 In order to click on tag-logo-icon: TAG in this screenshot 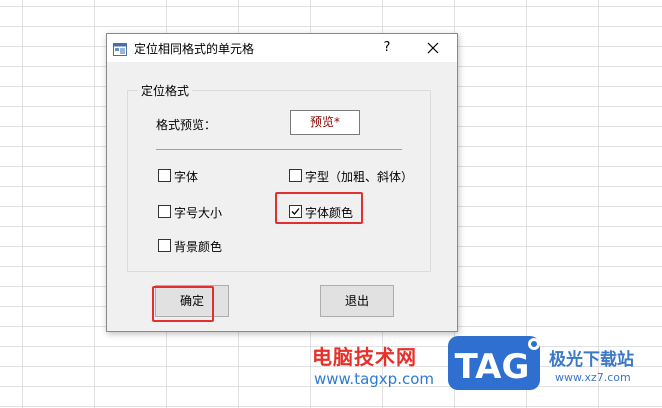, I will do `click(494, 363)`.